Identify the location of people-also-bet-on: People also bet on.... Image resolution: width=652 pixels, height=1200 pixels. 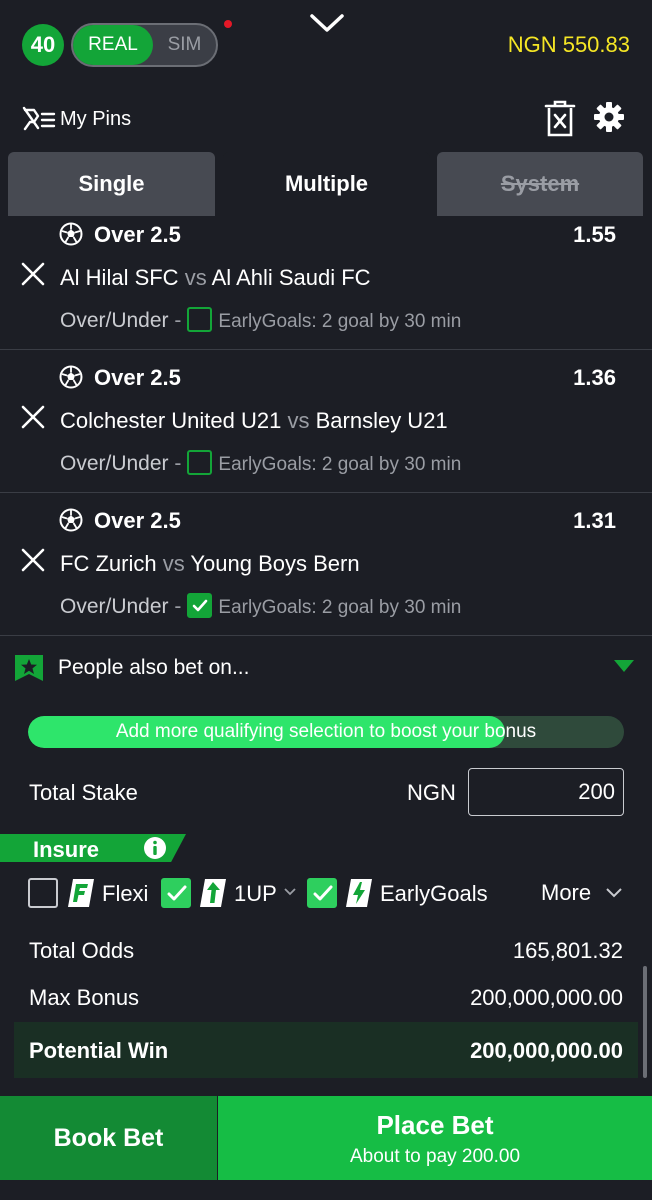
(326, 666).